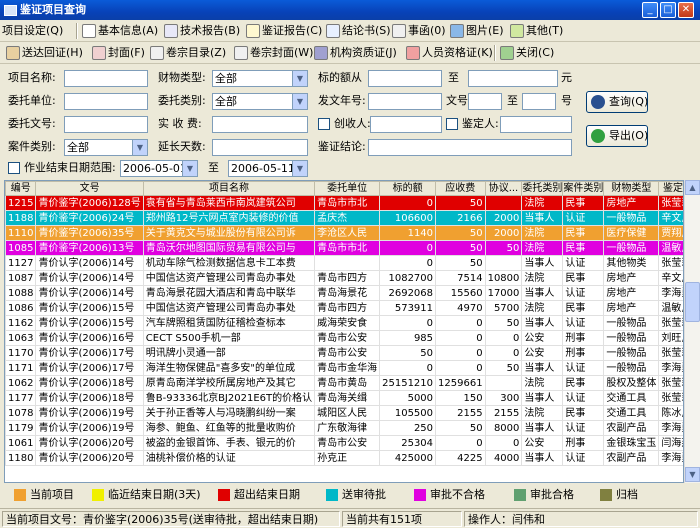  What do you see at coordinates (405, 101) in the screenshot?
I see `doc-year-input` at bounding box center [405, 101].